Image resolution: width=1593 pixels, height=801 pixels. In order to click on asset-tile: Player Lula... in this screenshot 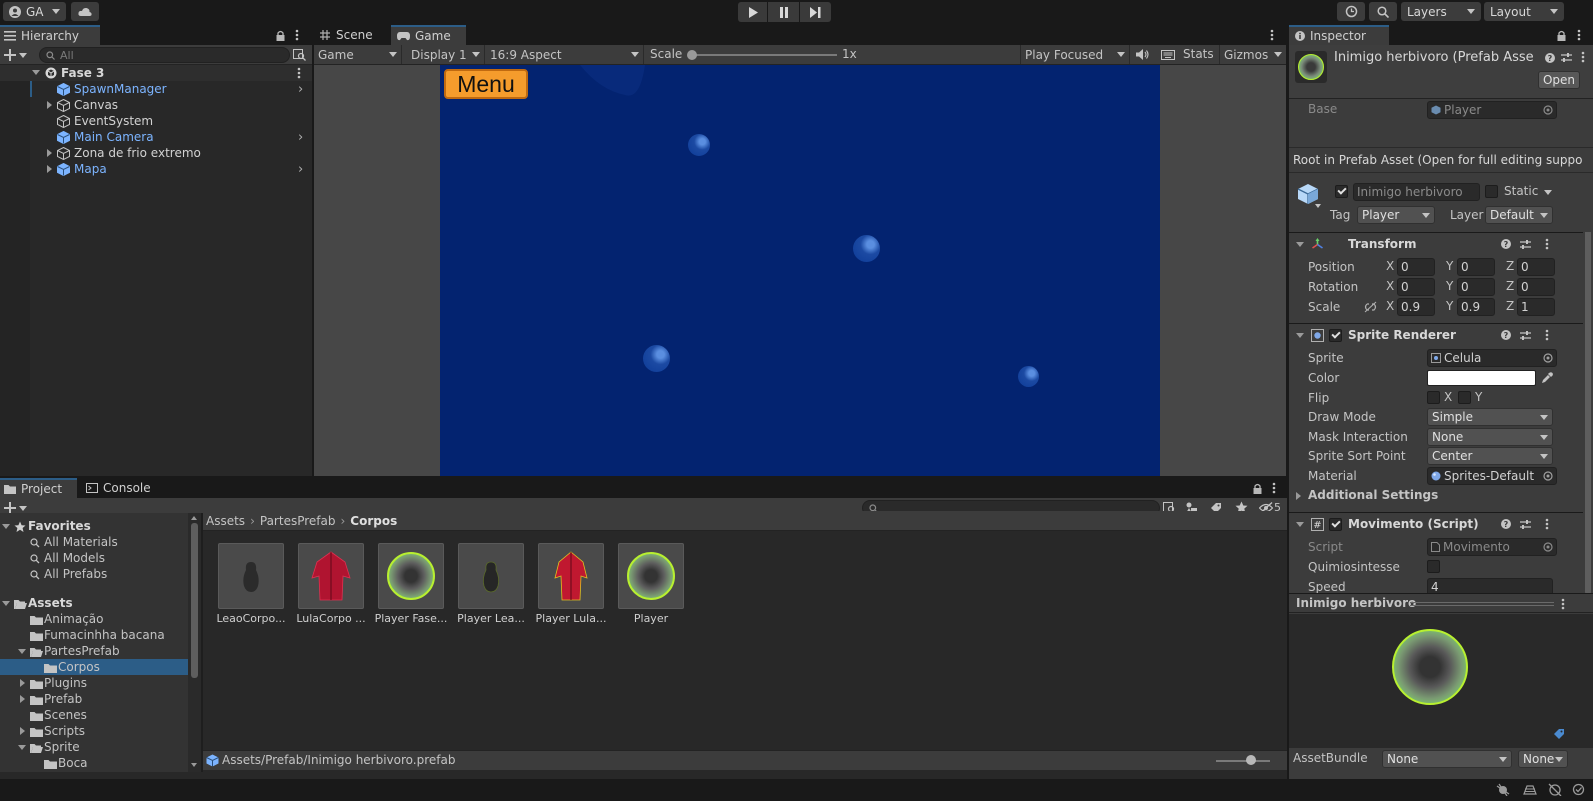, I will do `click(571, 586)`.